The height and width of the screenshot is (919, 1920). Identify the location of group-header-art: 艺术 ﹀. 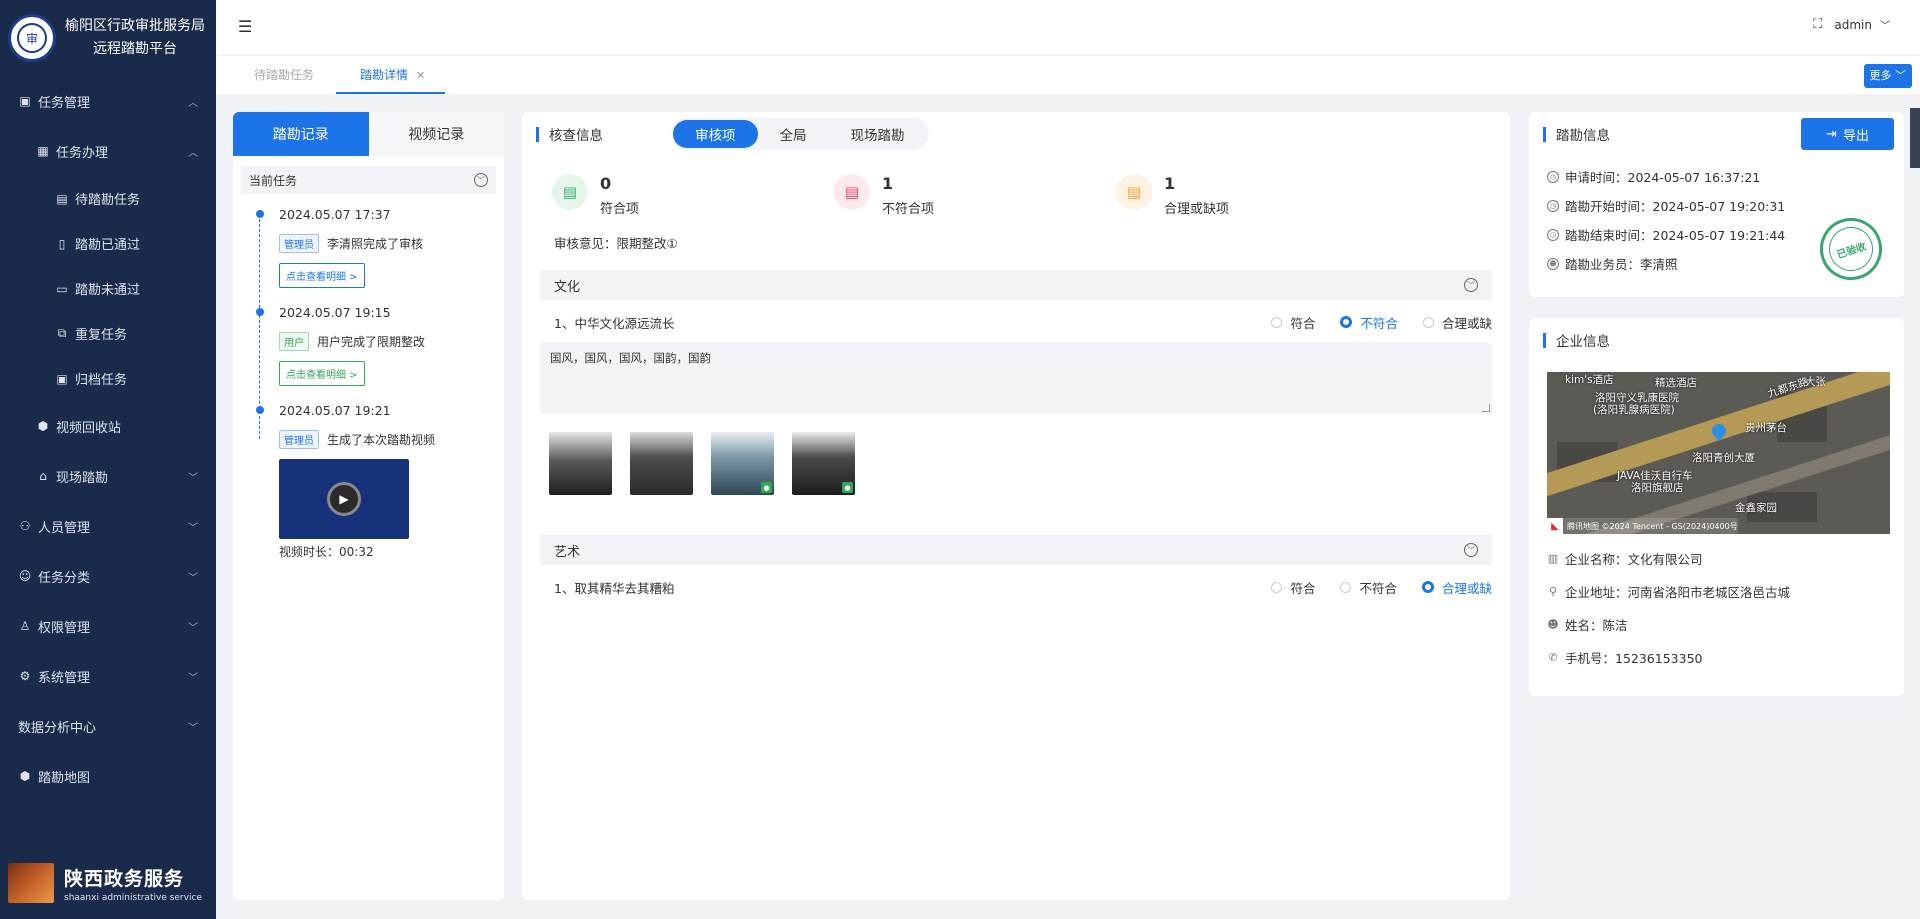
(1016, 550).